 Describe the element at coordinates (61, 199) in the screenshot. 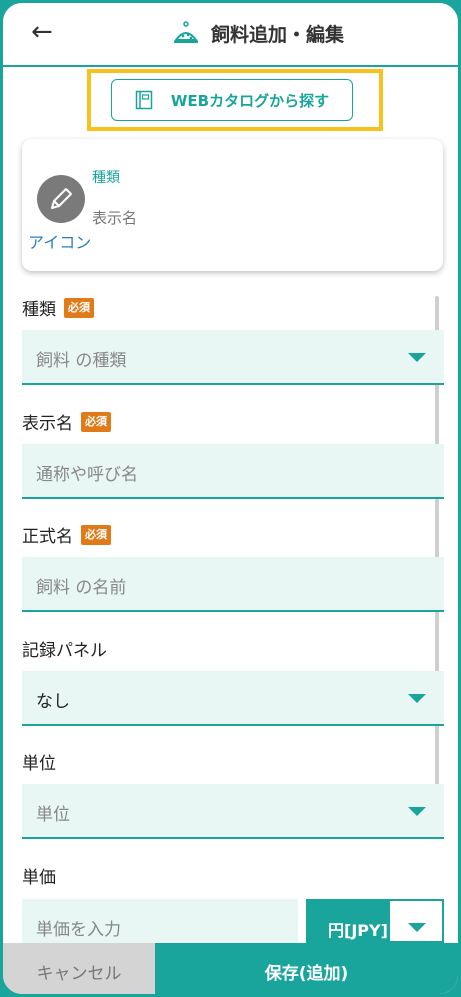

I see `pencil-icon` at that location.